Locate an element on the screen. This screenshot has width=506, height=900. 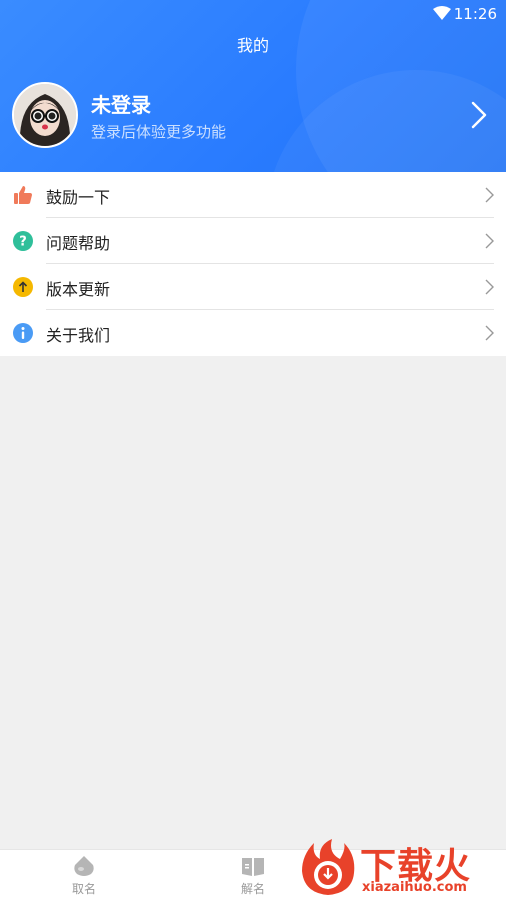
tab-naming: 取名 is located at coordinates (84, 875).